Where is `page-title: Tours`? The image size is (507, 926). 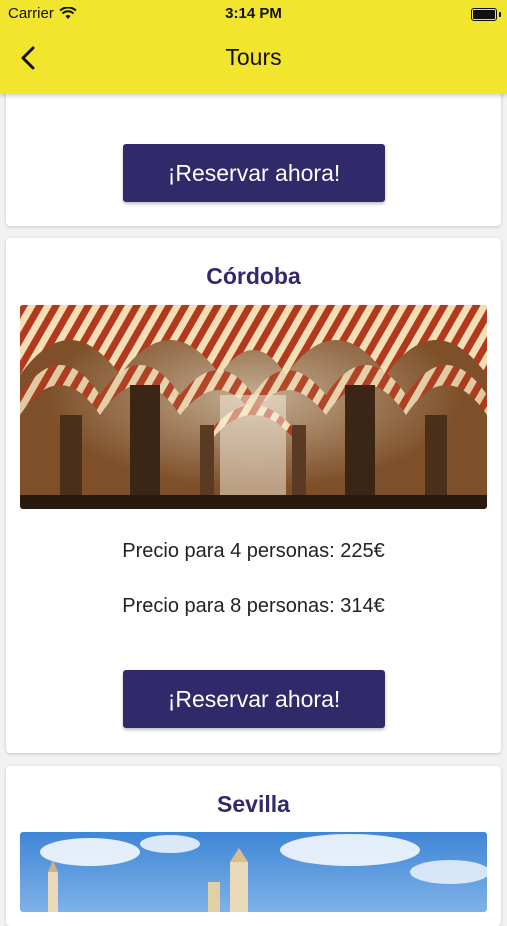 page-title: Tours is located at coordinates (253, 57).